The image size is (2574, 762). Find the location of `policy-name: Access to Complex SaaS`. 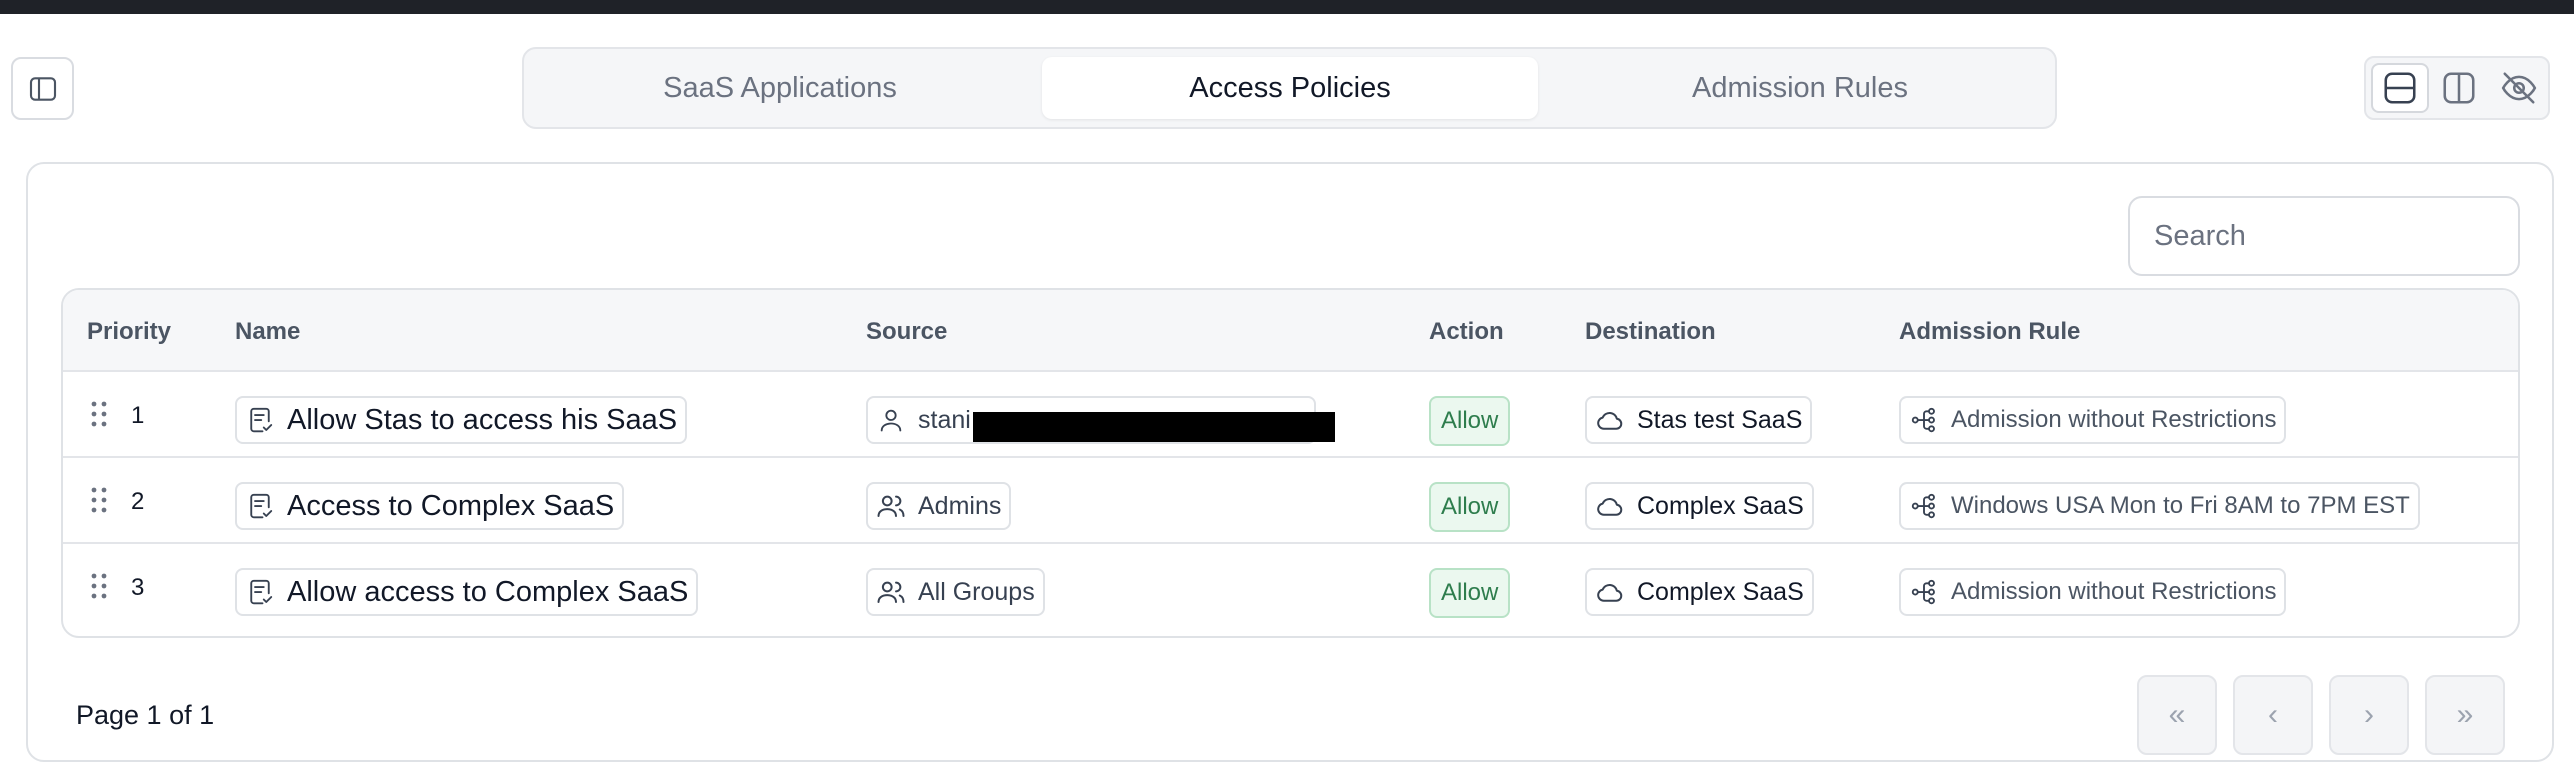

policy-name: Access to Complex SaaS is located at coordinates (451, 505).